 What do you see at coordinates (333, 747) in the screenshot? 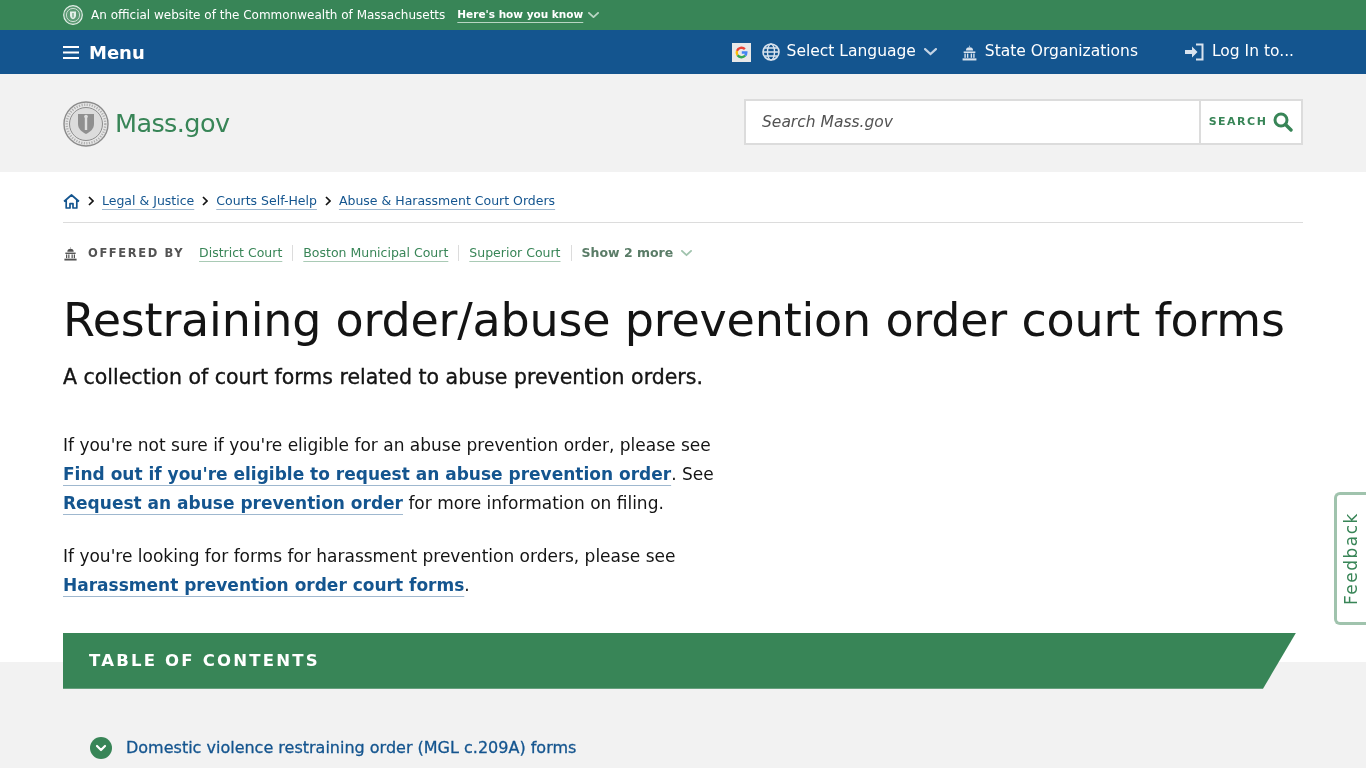
I see `contents-item: Domestic violence restraining order (MGL c.209A) forms` at bounding box center [333, 747].